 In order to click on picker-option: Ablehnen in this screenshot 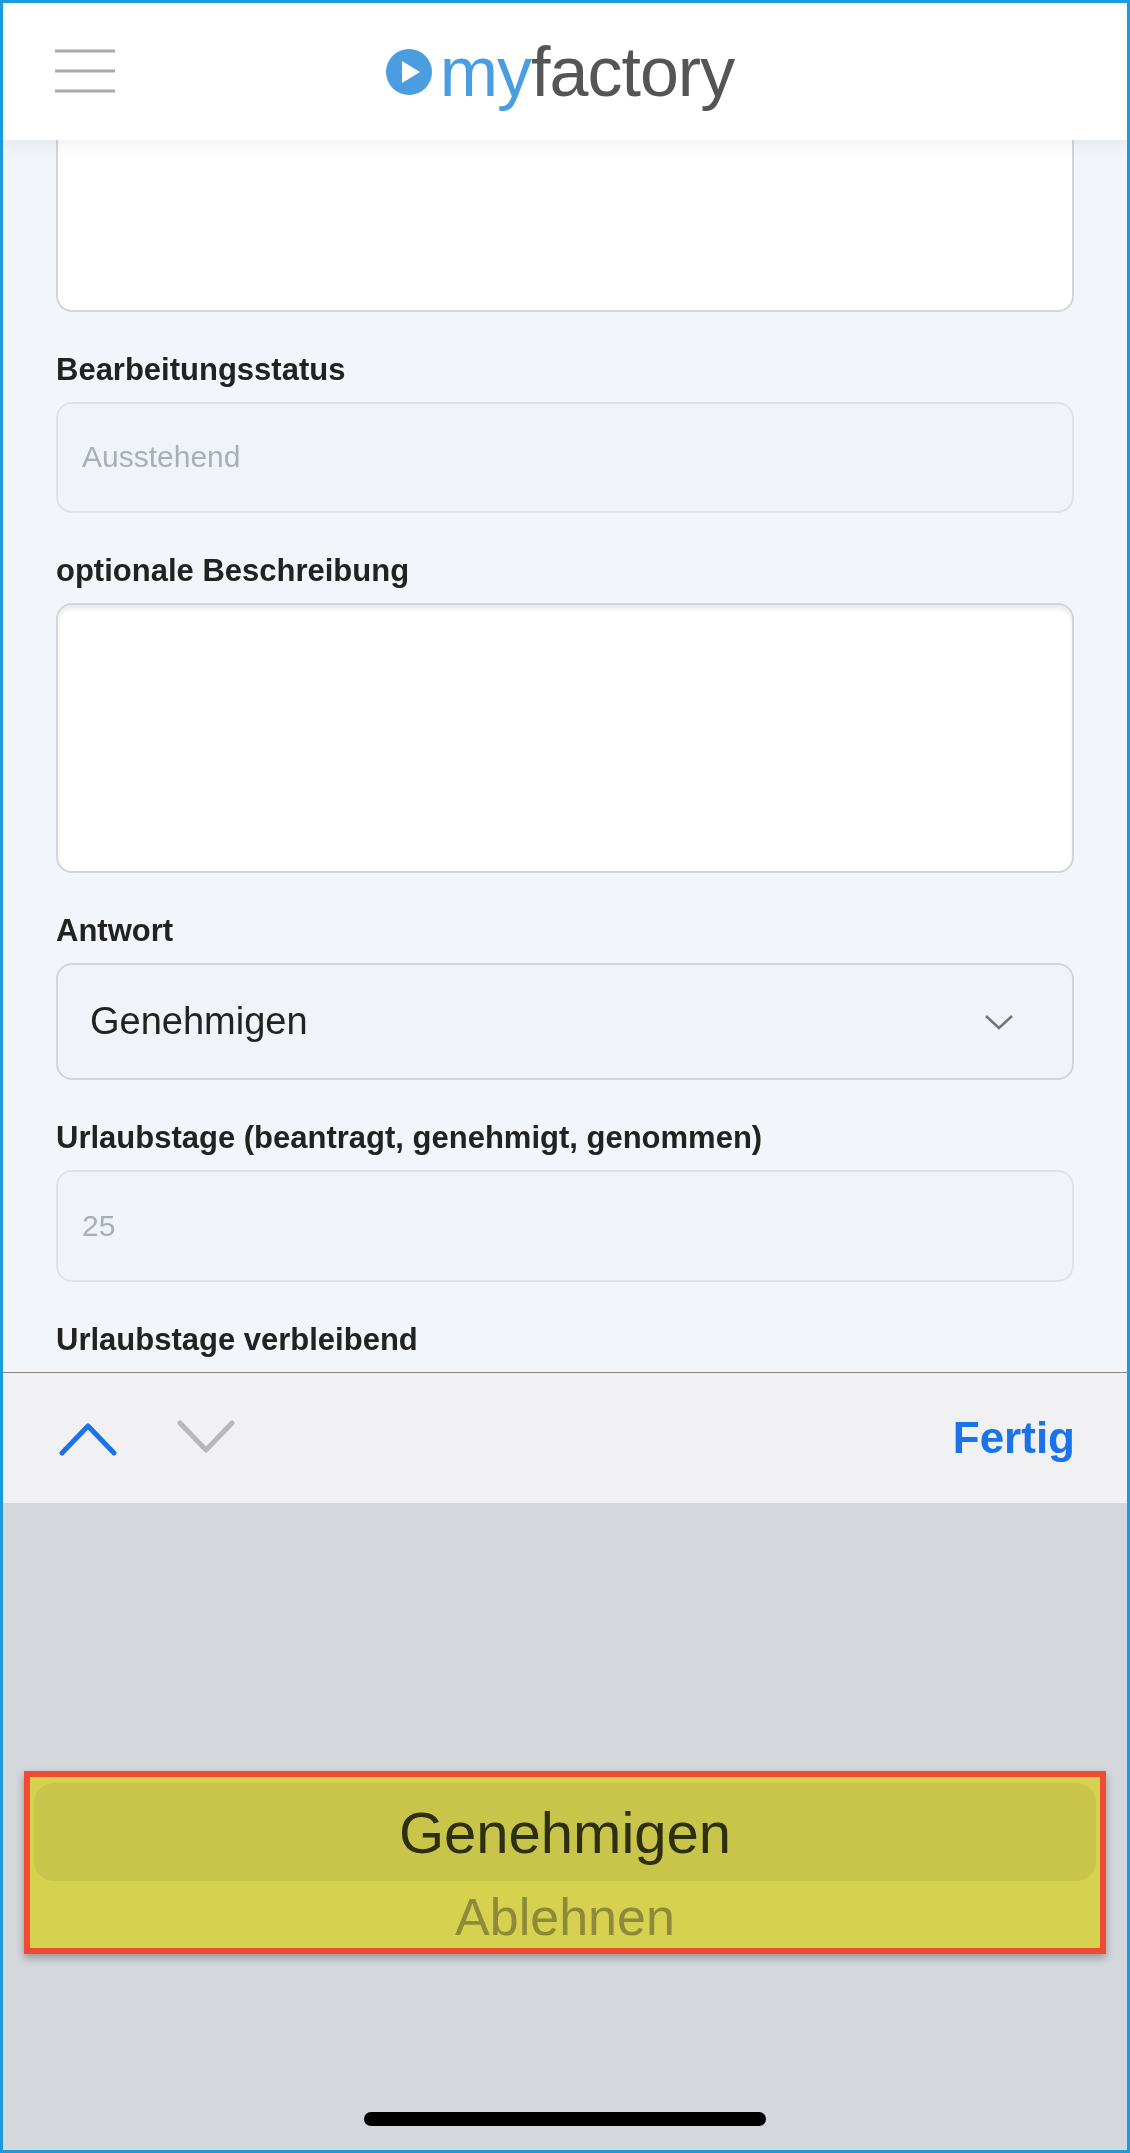, I will do `click(565, 1914)`.